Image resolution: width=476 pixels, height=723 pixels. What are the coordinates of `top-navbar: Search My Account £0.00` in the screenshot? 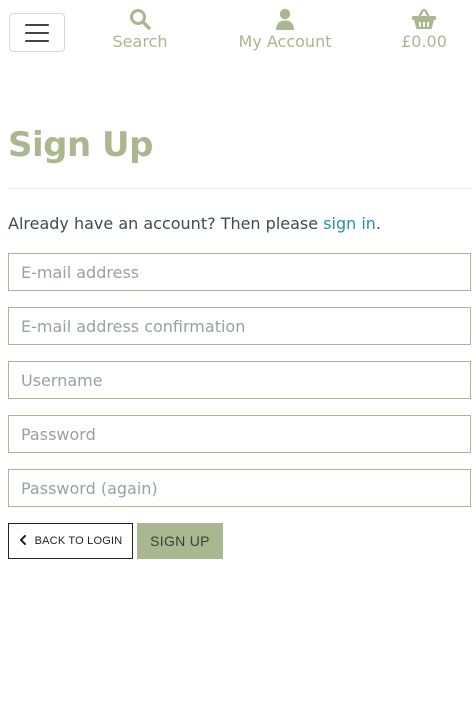 It's located at (238, 32).